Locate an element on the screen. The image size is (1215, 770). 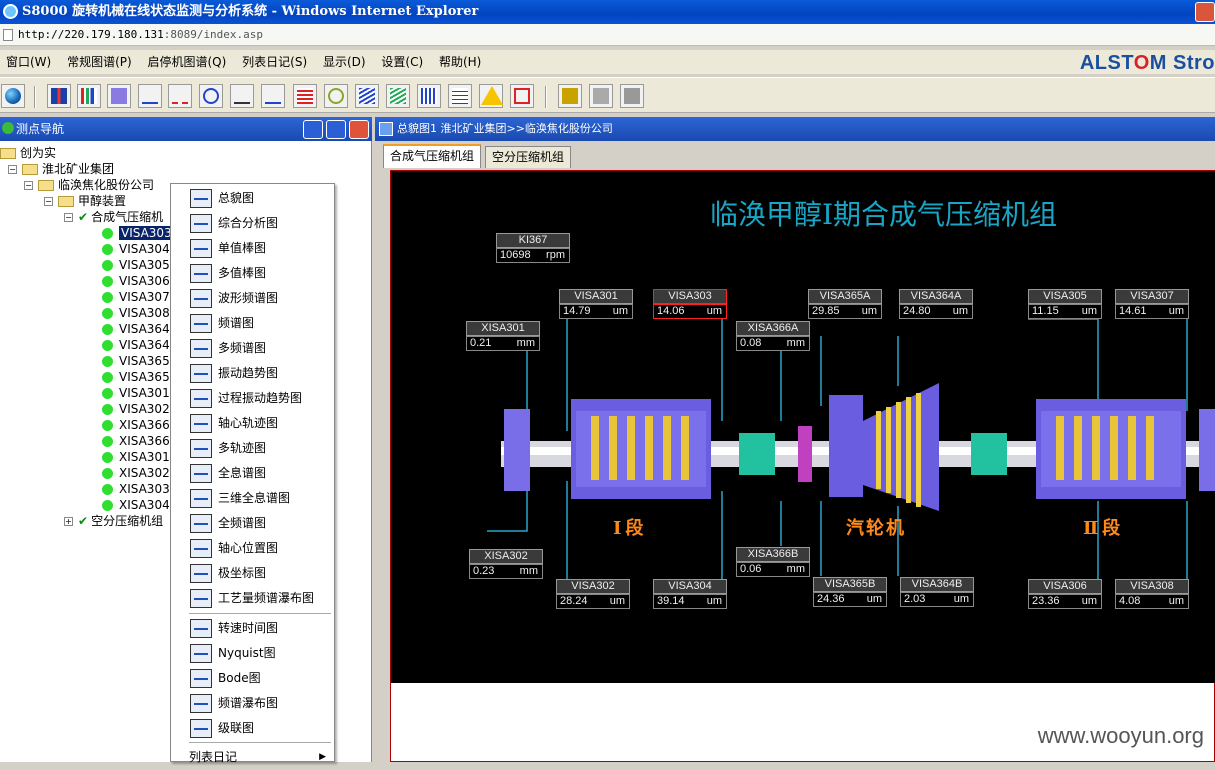
overview-icon is located at coordinates (59, 96).